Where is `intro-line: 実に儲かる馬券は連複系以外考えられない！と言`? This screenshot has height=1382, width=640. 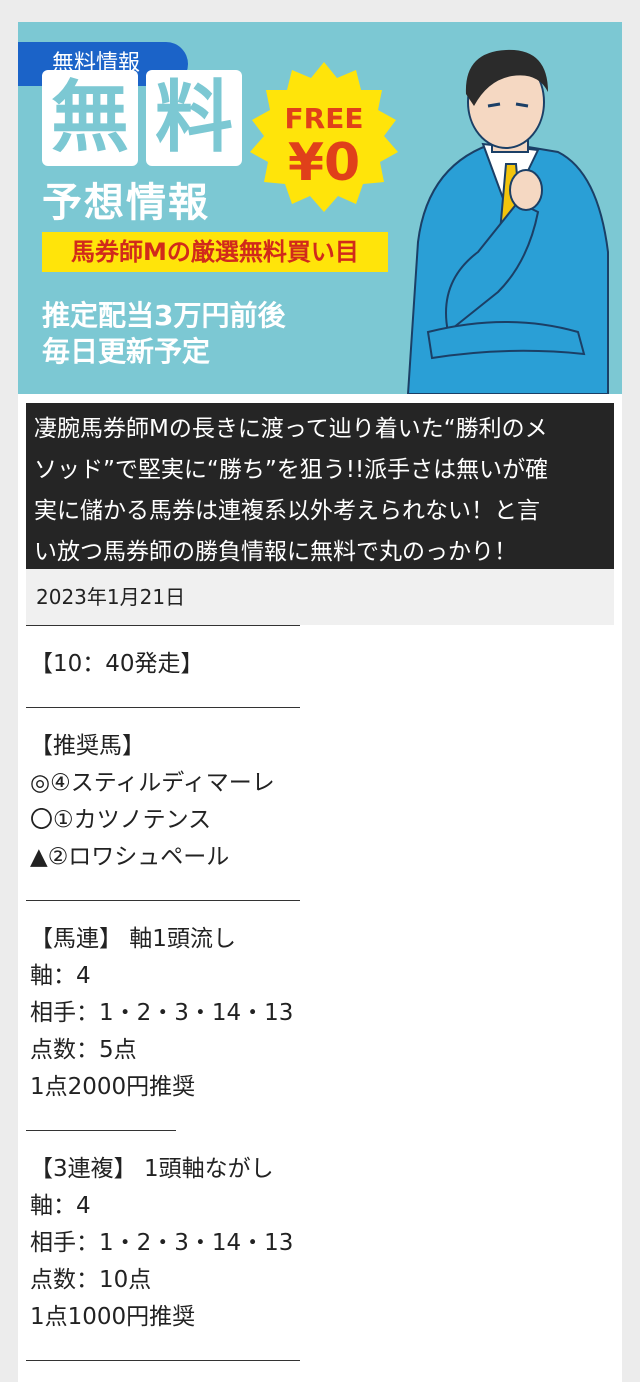 intro-line: 実に儲かる馬券は連複系以外考えられない！と言 is located at coordinates (287, 511).